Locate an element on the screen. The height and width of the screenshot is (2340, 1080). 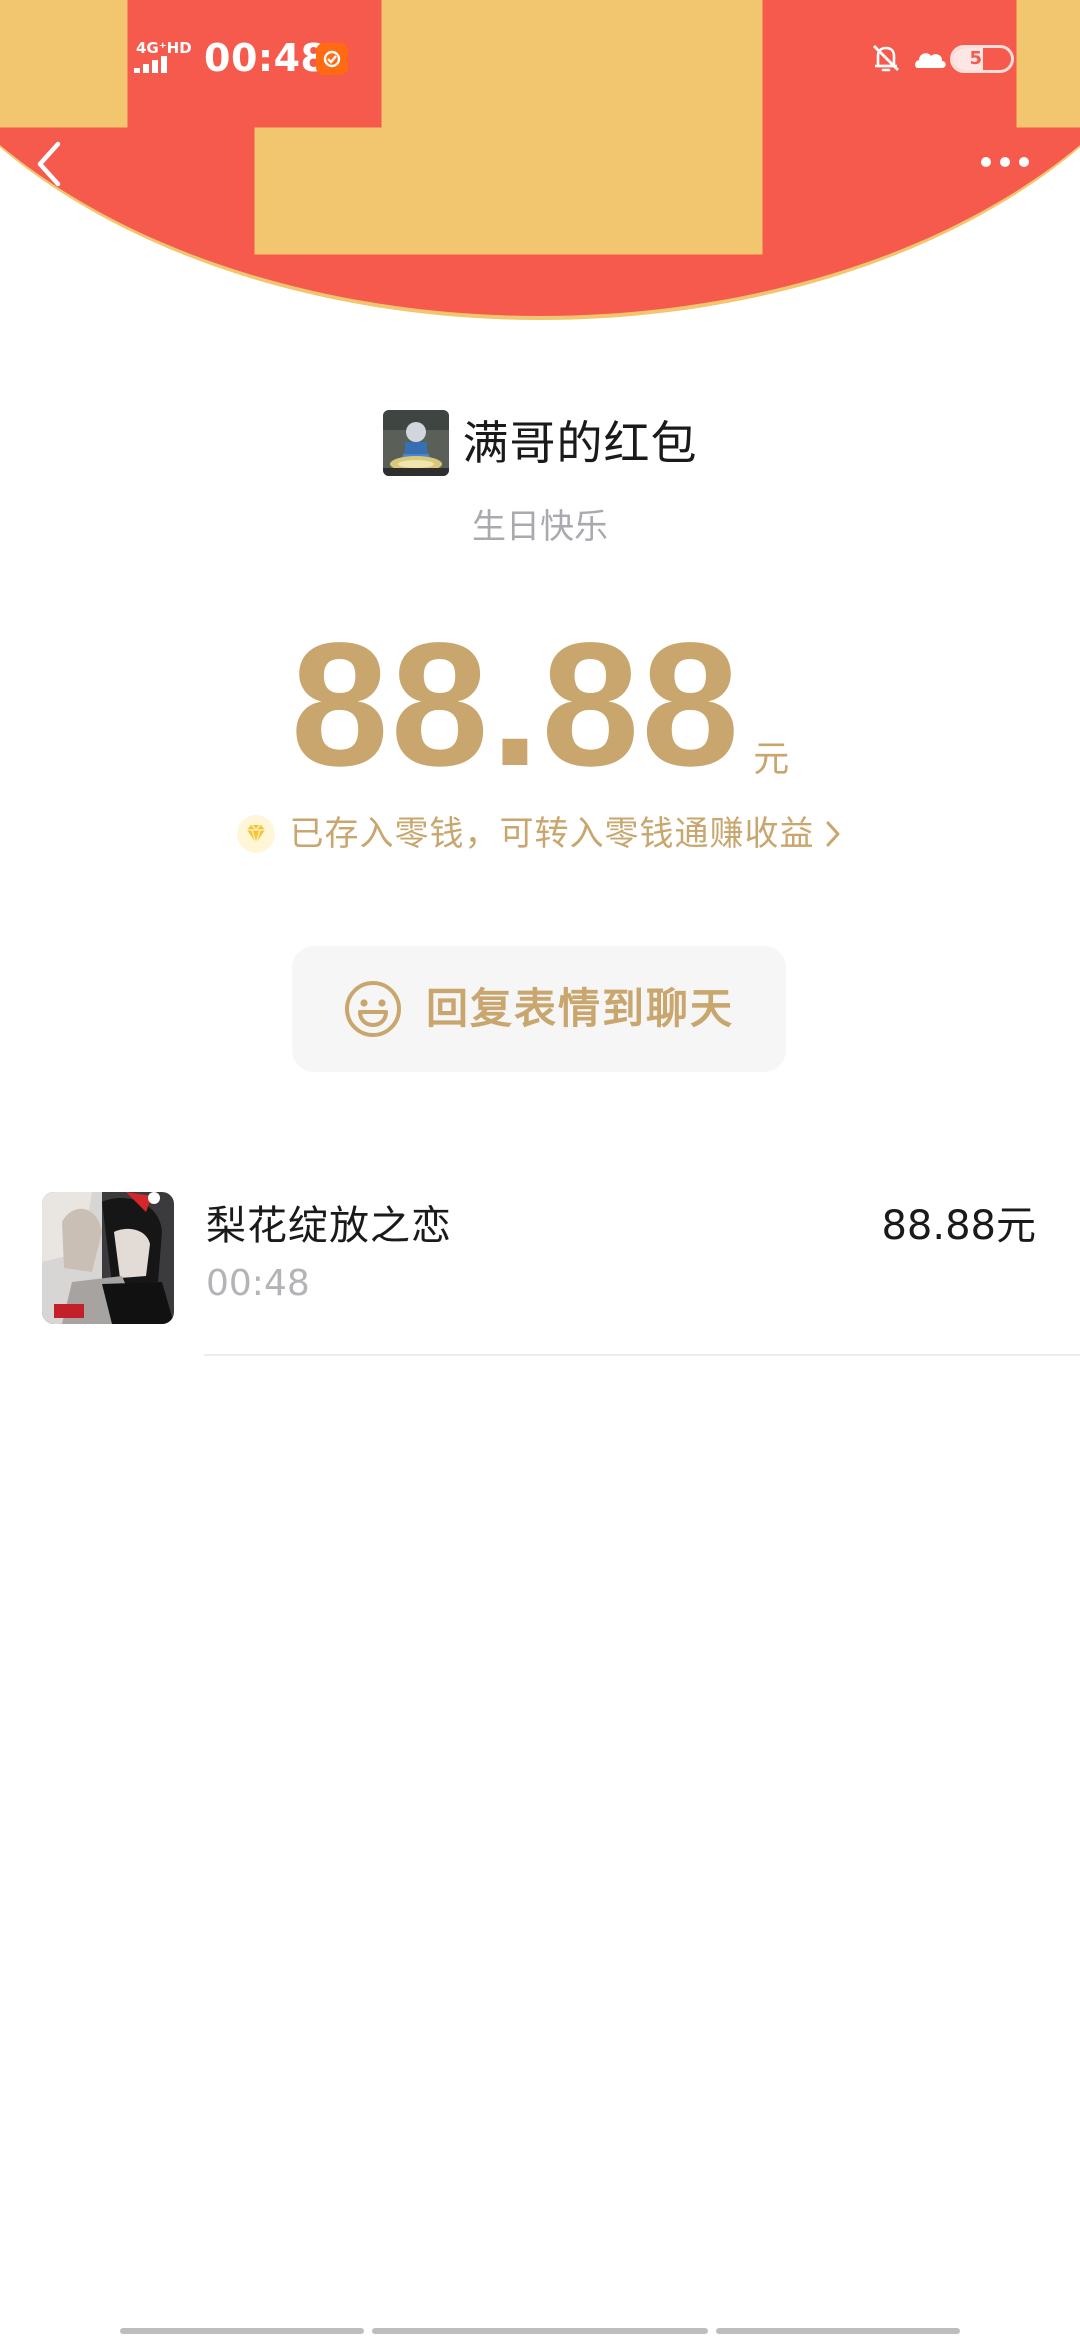
amount-display: 88.88 元 is located at coordinates (540, 705).